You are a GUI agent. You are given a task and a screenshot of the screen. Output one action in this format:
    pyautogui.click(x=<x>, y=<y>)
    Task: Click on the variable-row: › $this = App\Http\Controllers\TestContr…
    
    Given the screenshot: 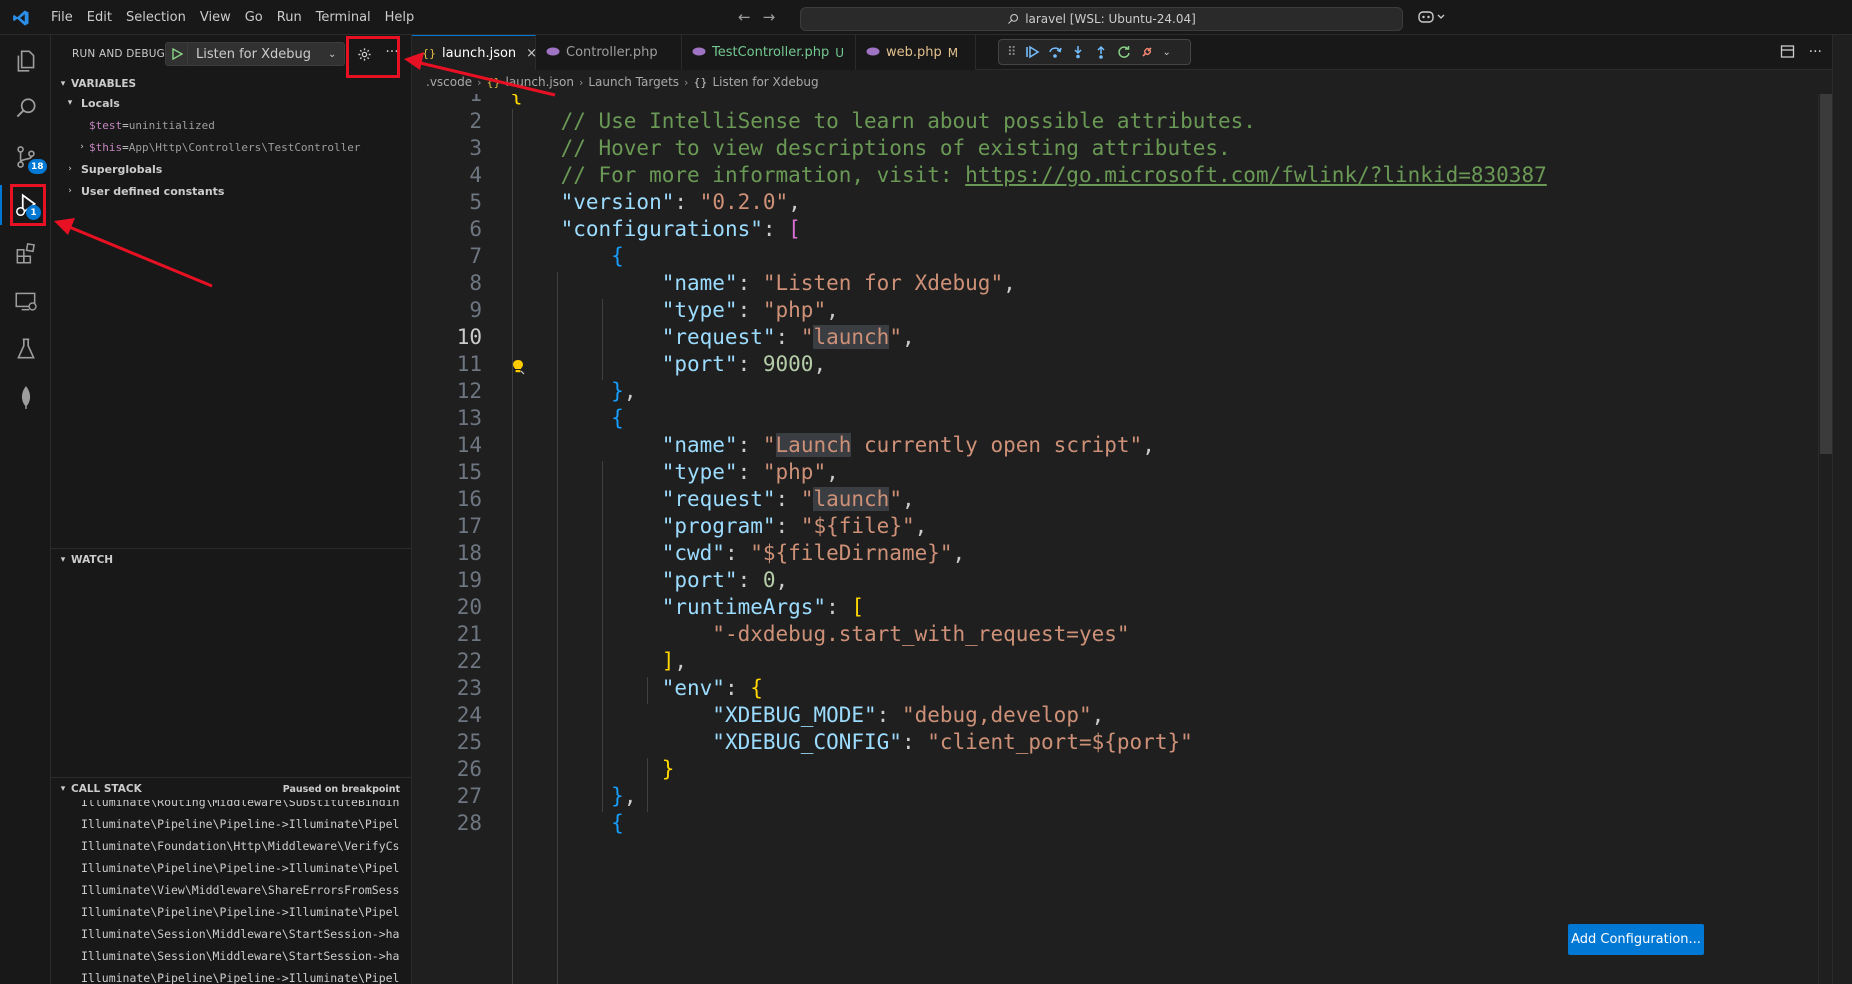 What is the action you would take?
    pyautogui.click(x=231, y=147)
    